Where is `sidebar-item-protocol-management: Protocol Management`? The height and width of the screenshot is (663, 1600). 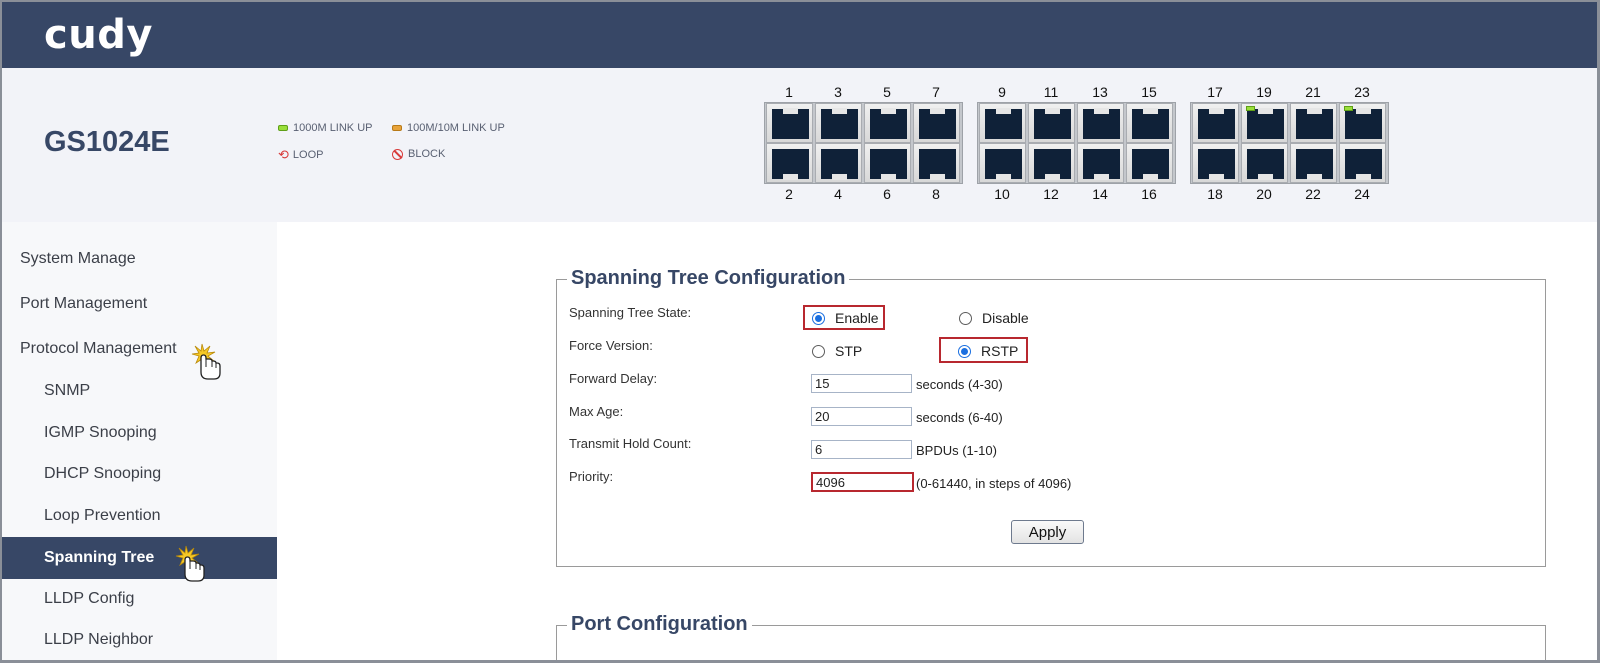 sidebar-item-protocol-management: Protocol Management is located at coordinates (139, 349).